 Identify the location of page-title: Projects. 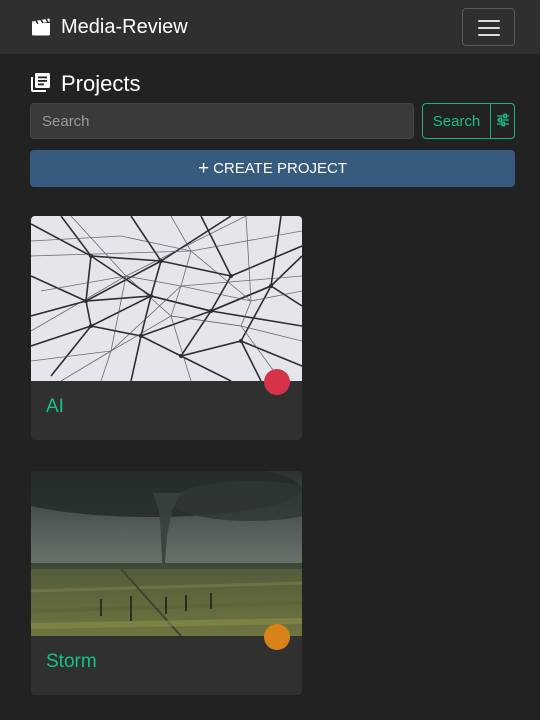
(101, 83).